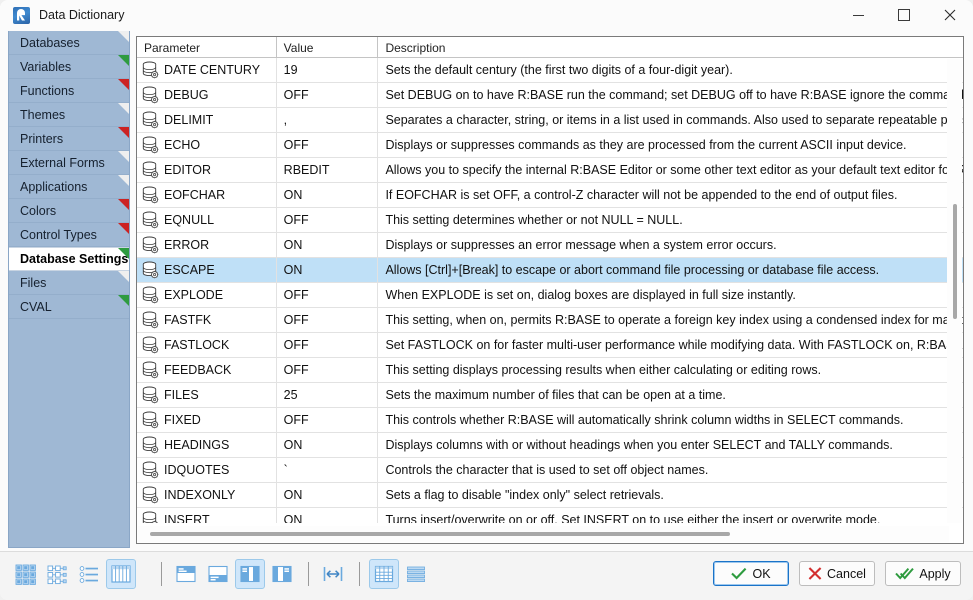  What do you see at coordinates (207, 515) in the screenshot?
I see `cell-parameter: INSERT` at bounding box center [207, 515].